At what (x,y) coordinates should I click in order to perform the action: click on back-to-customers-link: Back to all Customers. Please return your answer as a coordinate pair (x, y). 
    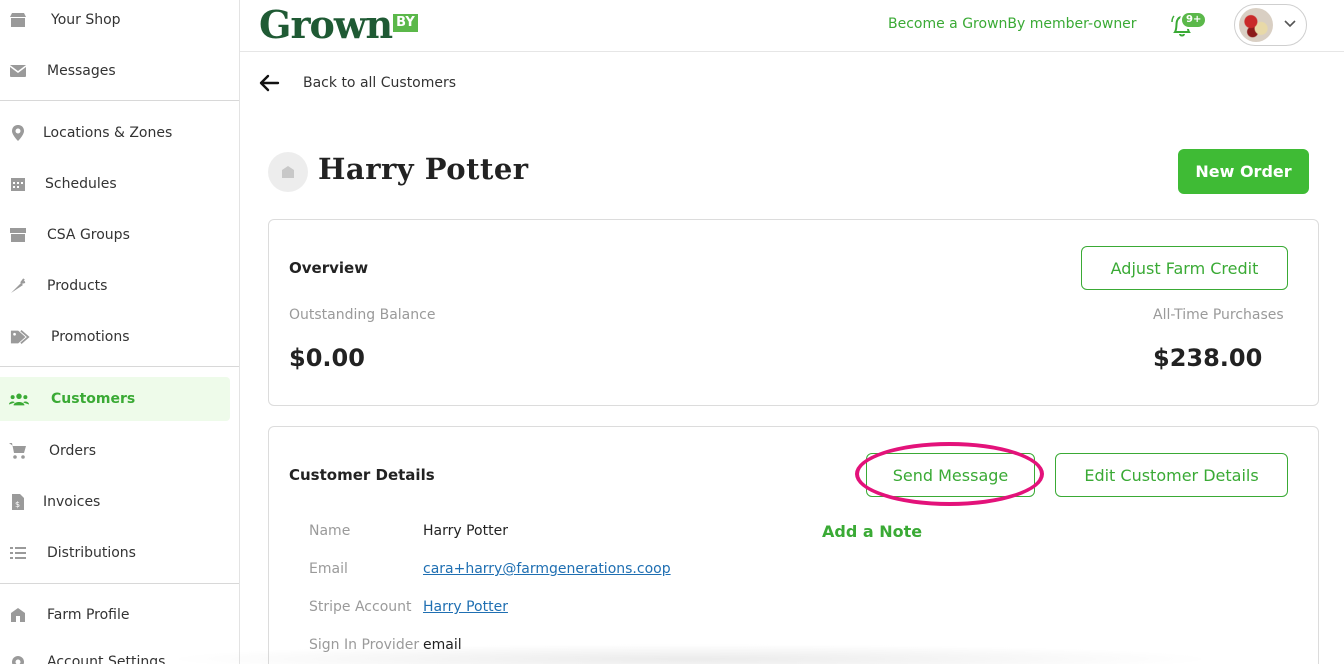
    Looking at the image, I should click on (357, 83).